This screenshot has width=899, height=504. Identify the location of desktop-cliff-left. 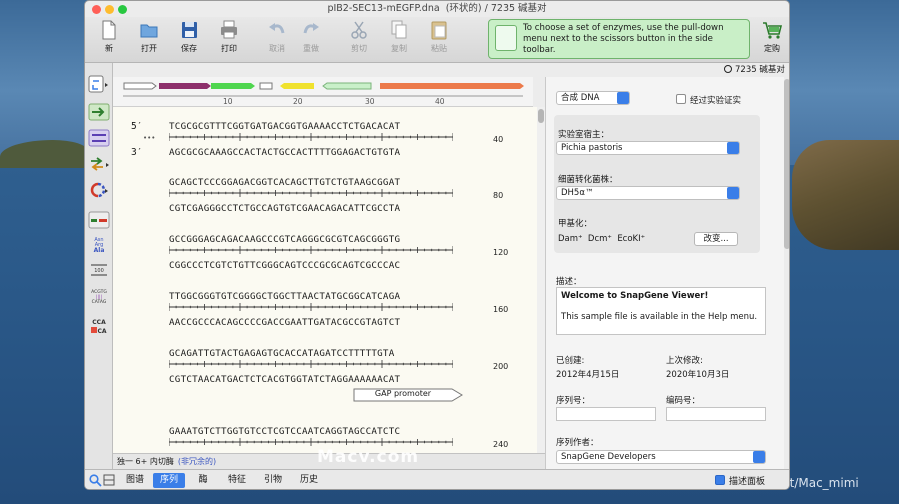
(44, 154).